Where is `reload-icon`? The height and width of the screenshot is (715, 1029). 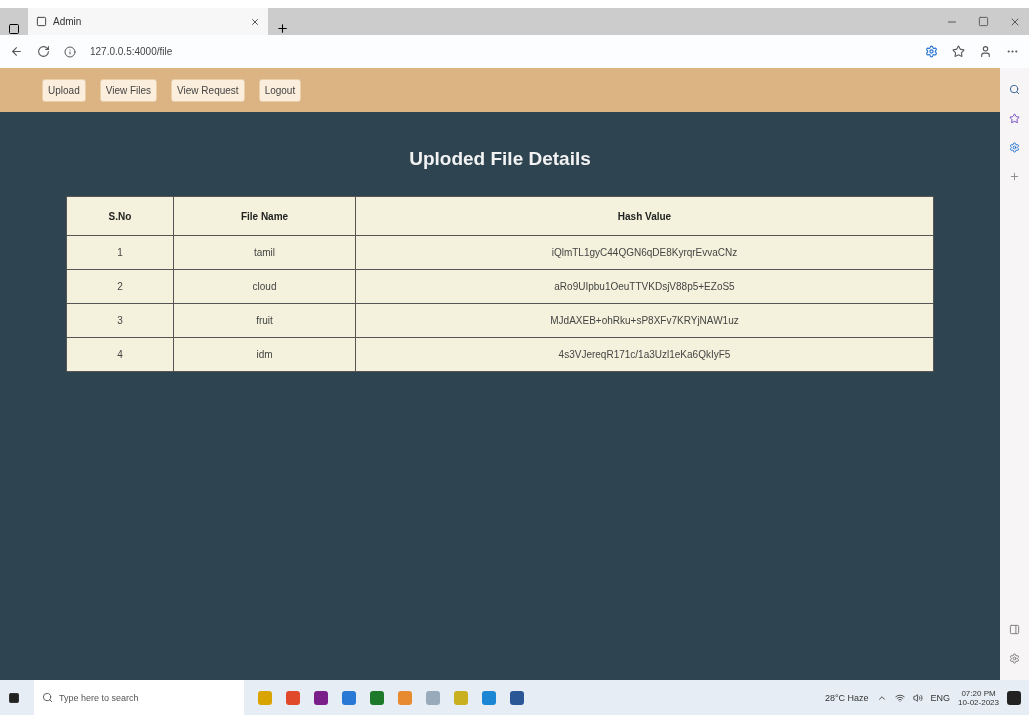
reload-icon is located at coordinates (43, 51).